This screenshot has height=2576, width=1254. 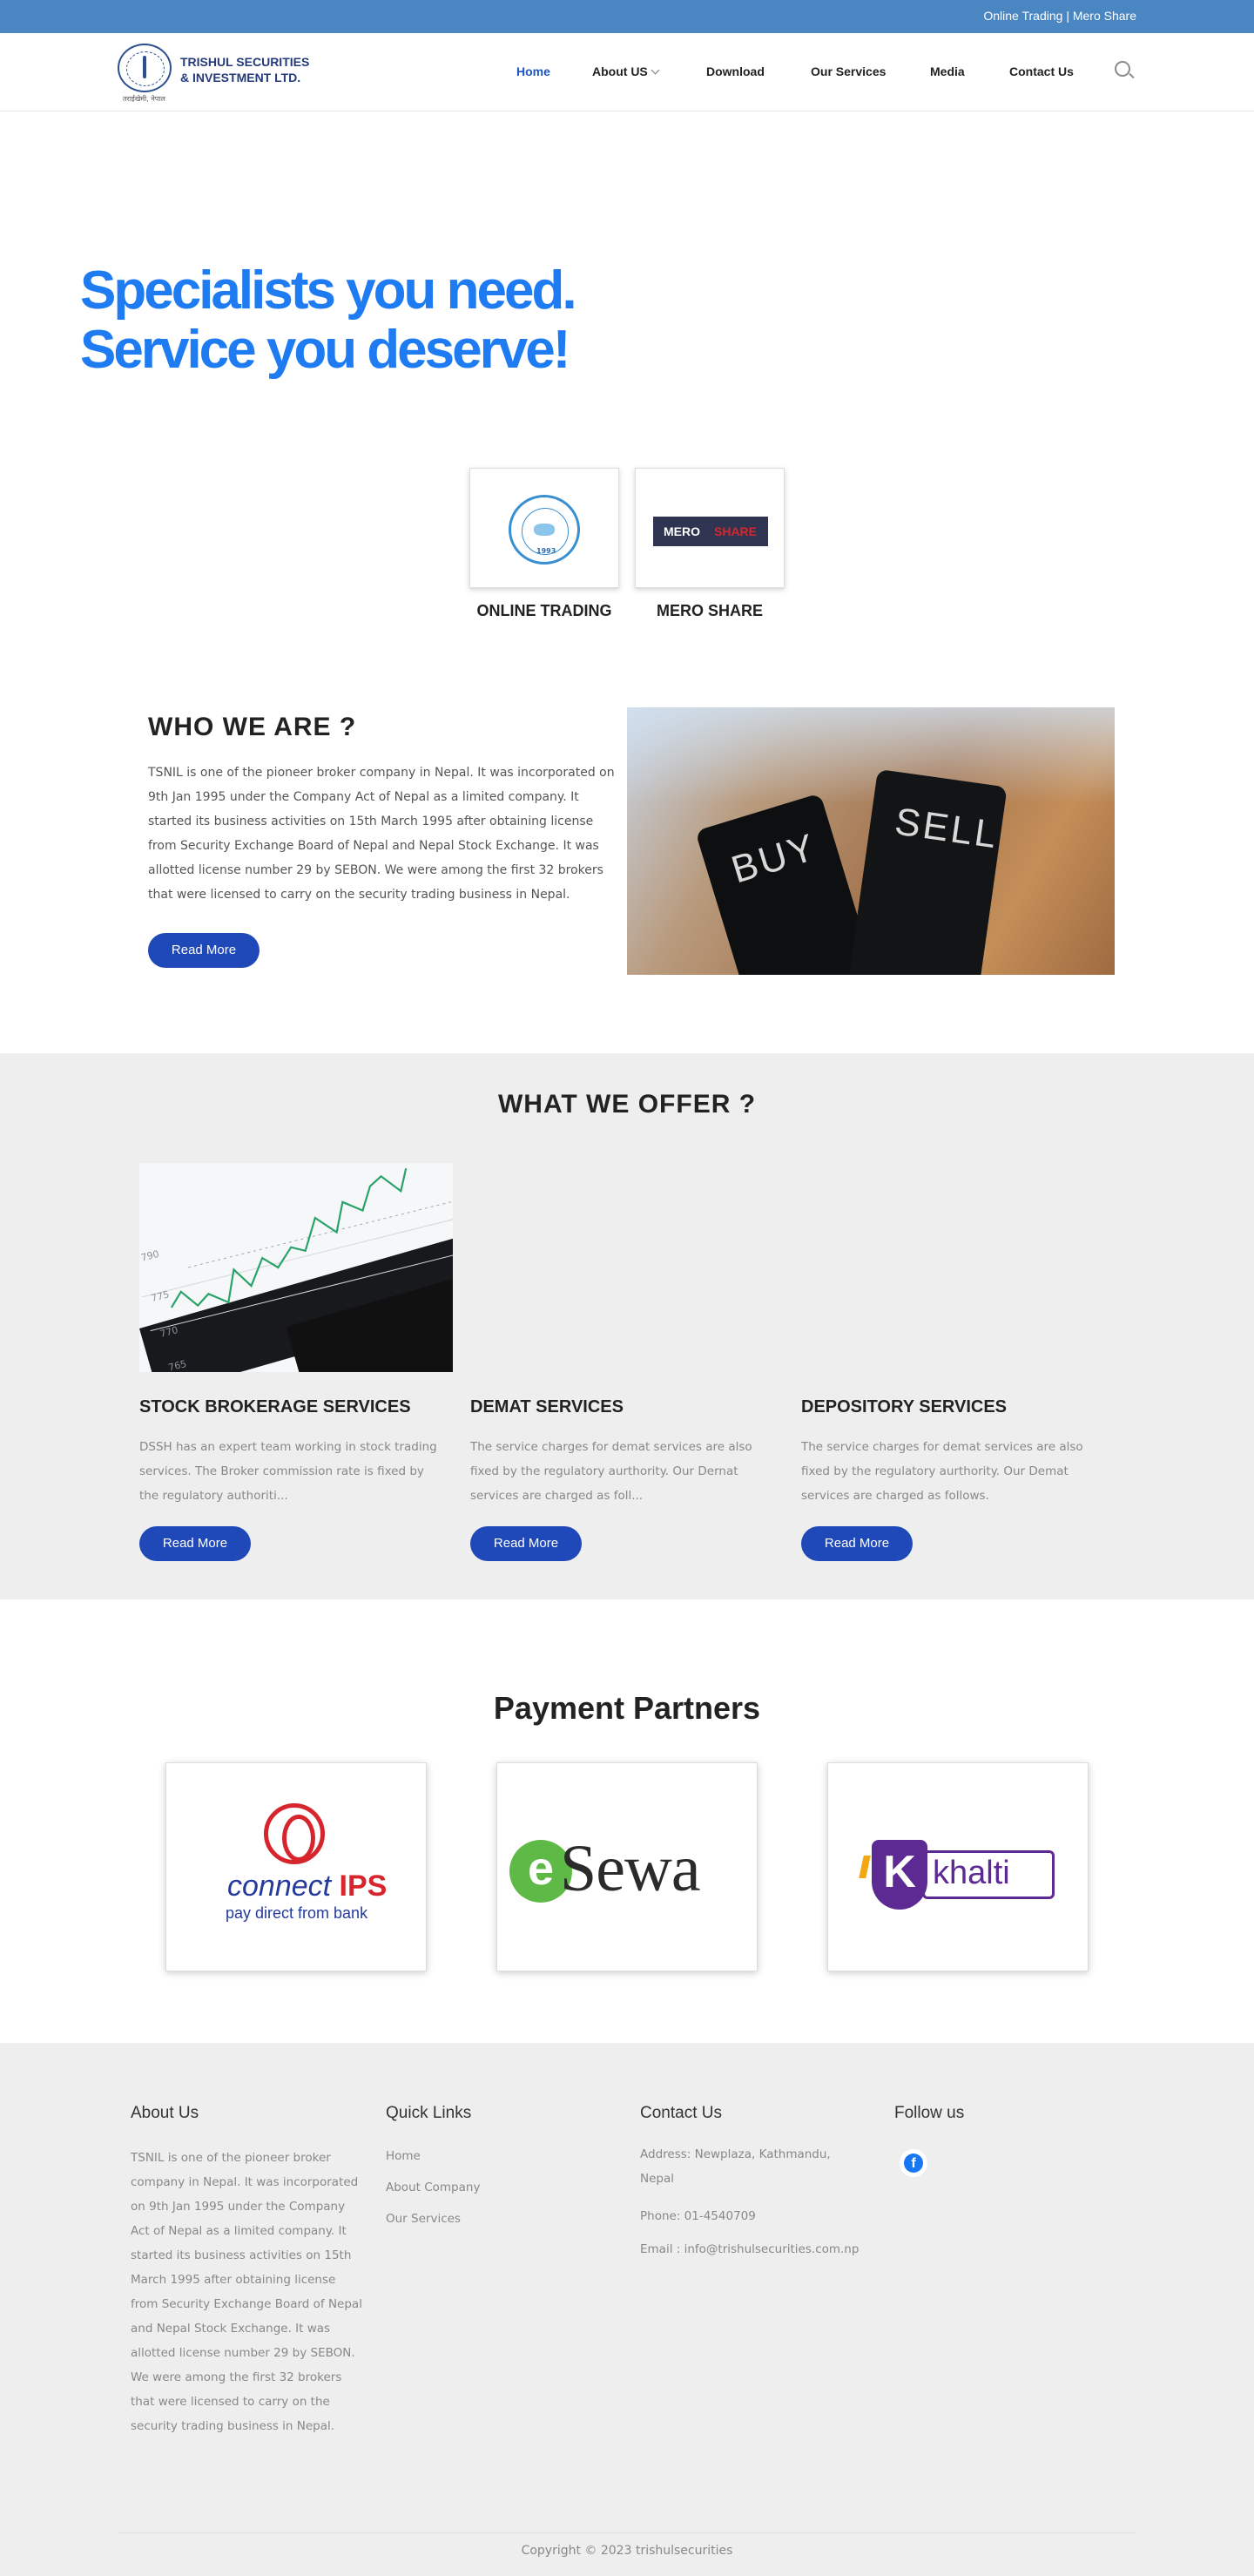 I want to click on hero-line-1: Specialists you need., so click(x=328, y=290).